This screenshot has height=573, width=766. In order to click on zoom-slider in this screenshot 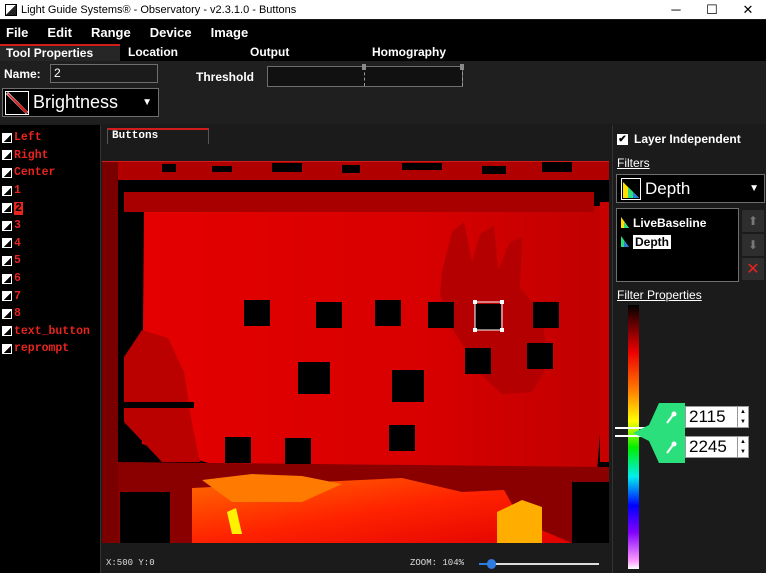, I will do `click(539, 564)`.